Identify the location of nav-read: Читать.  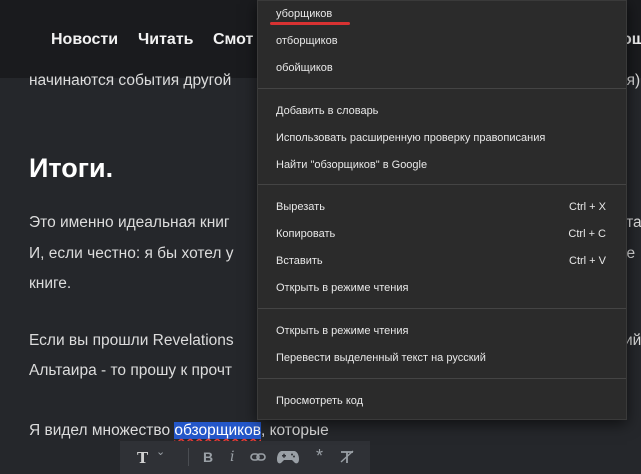
(165, 40).